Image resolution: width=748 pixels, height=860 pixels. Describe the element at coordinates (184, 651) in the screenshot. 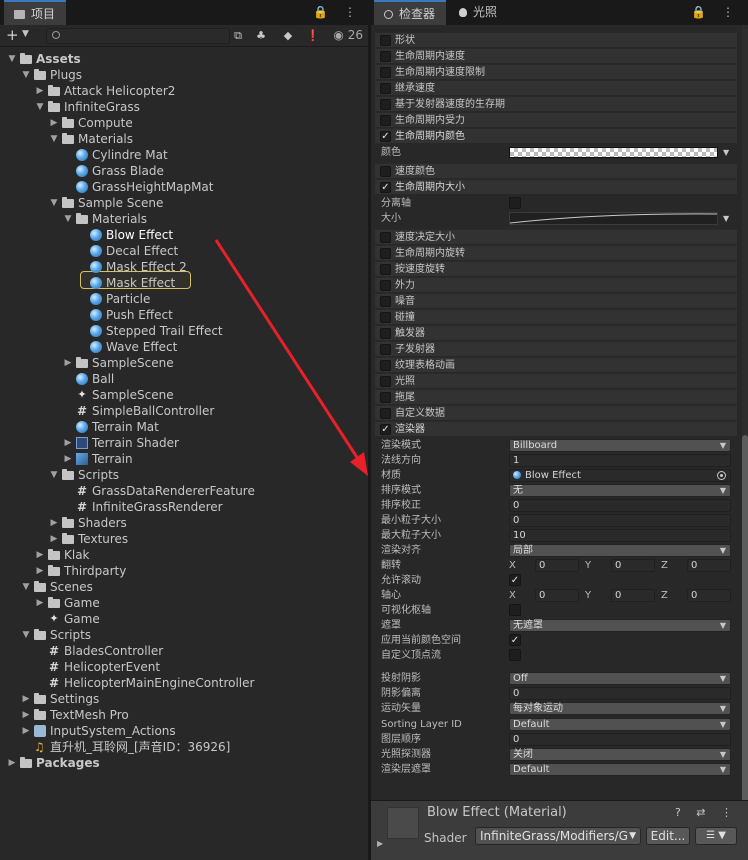

I see `tree-row: # BladesController` at that location.